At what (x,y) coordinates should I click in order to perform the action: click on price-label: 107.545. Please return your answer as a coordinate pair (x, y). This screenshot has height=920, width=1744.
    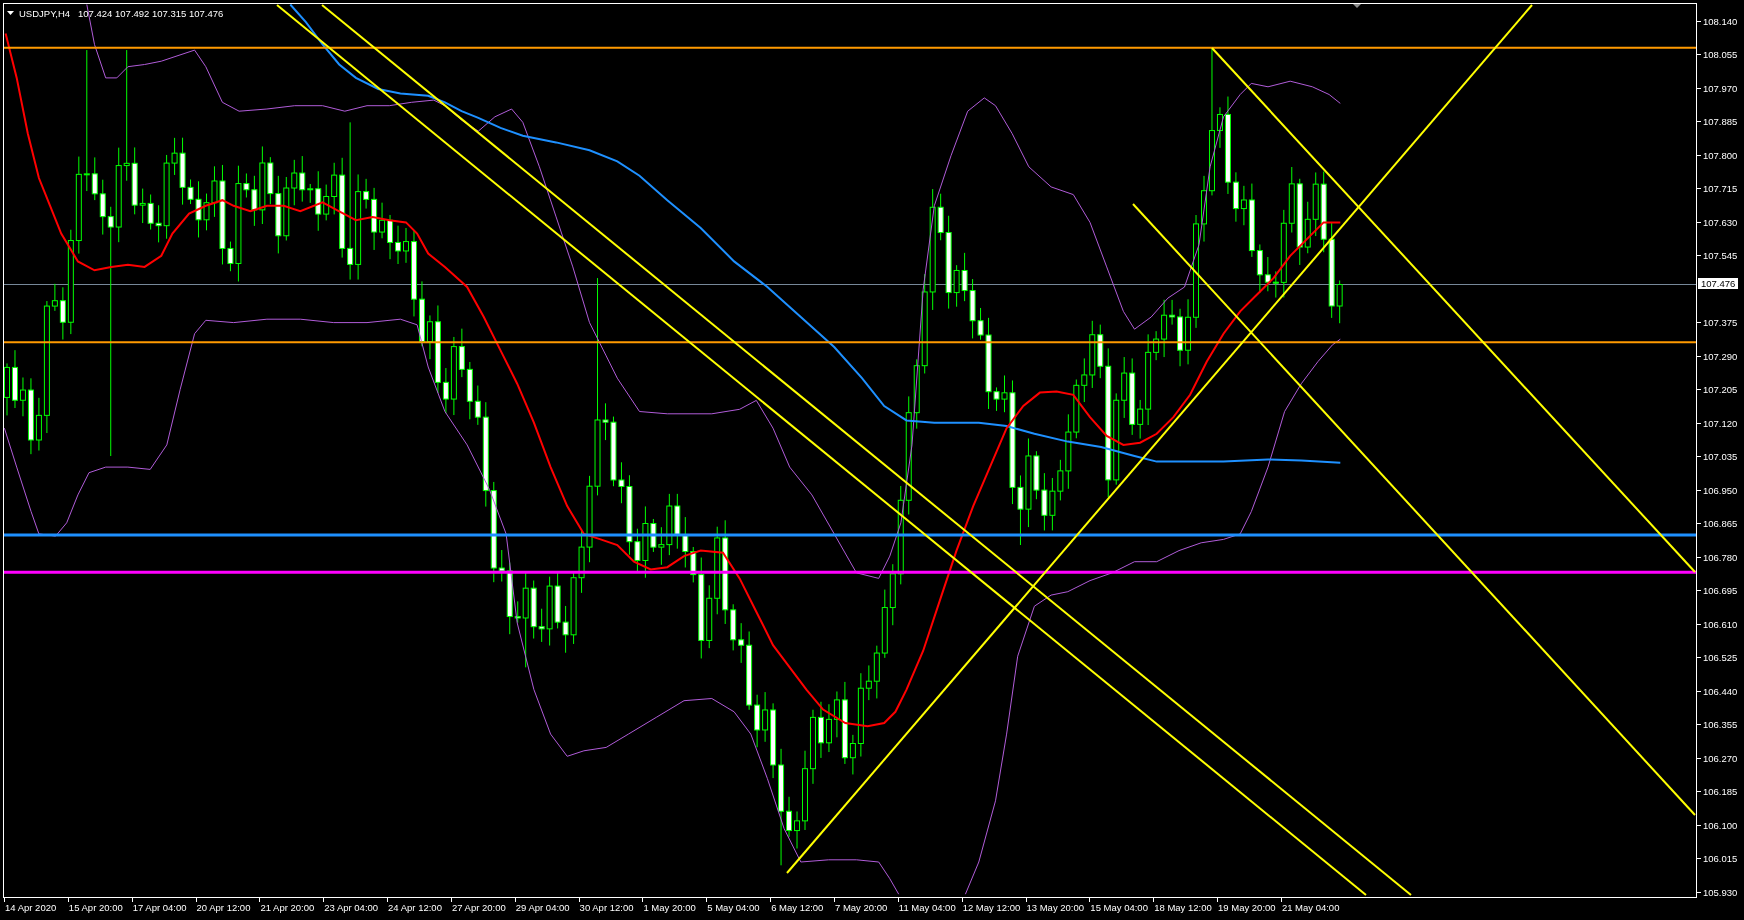
    Looking at the image, I should click on (1720, 255).